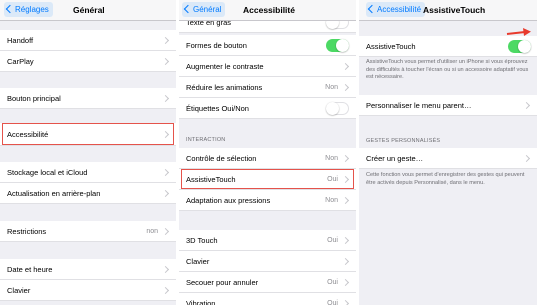 This screenshot has height=305, width=537. What do you see at coordinates (34, 98) in the screenshot?
I see `row-label: Bouton principal` at bounding box center [34, 98].